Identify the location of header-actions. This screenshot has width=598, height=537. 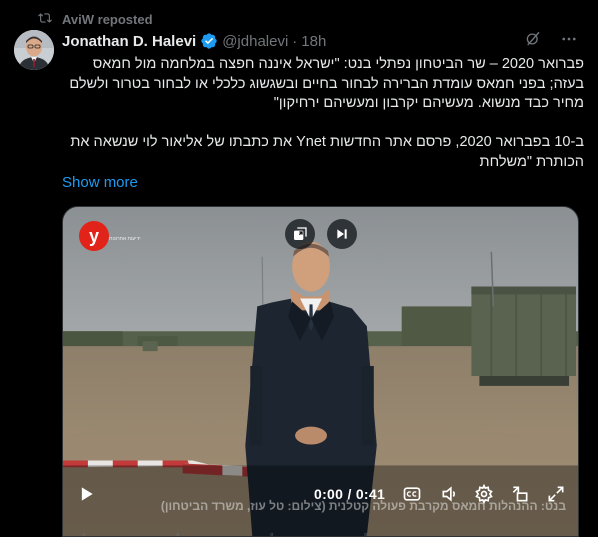
(551, 41).